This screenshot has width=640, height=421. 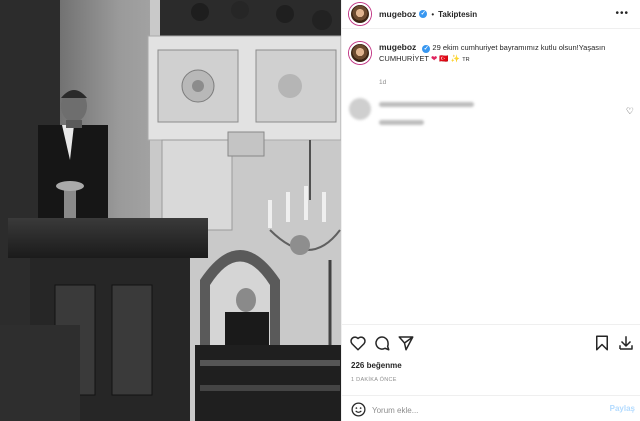 What do you see at coordinates (397, 14) in the screenshot?
I see `header-username: mugeboz` at bounding box center [397, 14].